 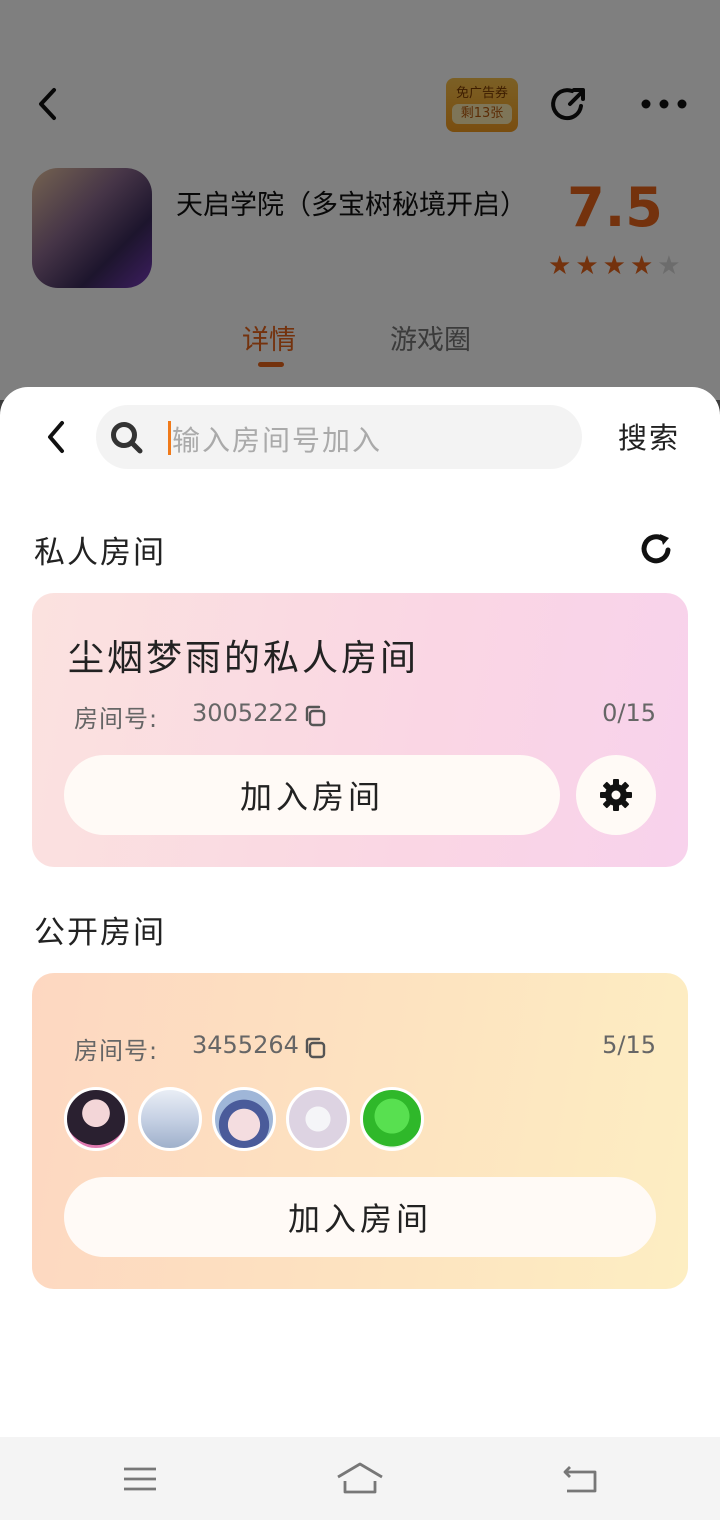 I want to click on private-rooms-title: 私人房间, so click(x=100, y=553).